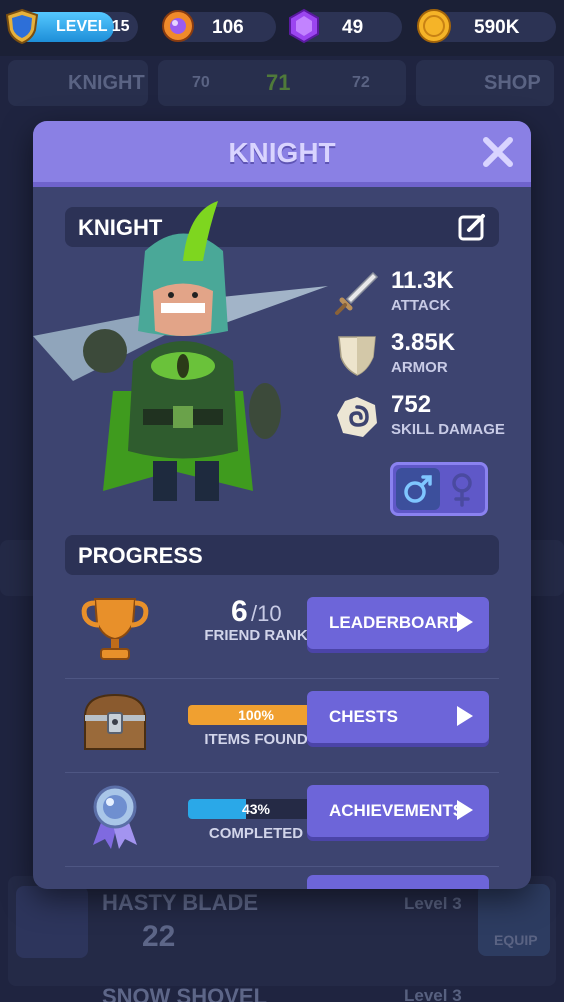 The height and width of the screenshot is (1002, 564). Describe the element at coordinates (411, 404) in the screenshot. I see `skill-damage-value: 752` at that location.